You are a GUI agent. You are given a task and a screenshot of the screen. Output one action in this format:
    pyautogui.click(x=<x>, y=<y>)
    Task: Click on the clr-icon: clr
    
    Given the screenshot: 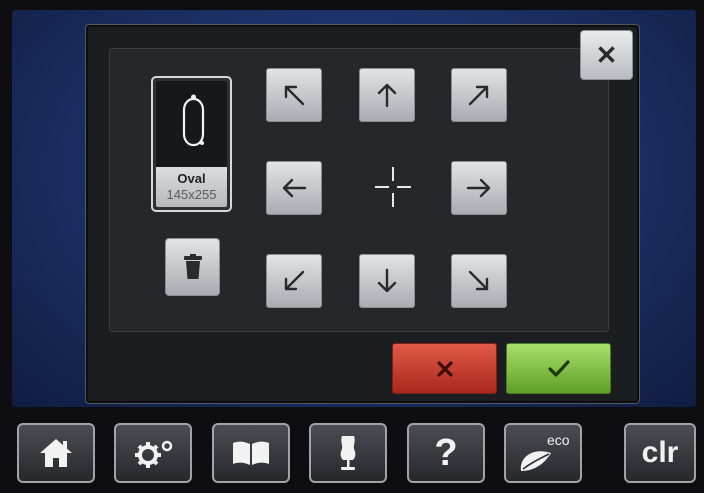 What is the action you would take?
    pyautogui.click(x=660, y=452)
    